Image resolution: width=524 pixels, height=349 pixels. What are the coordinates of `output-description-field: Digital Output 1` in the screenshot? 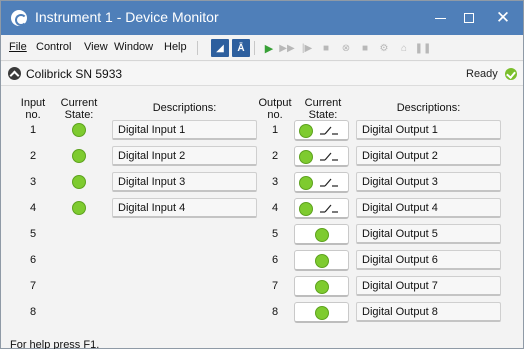 It's located at (428, 130).